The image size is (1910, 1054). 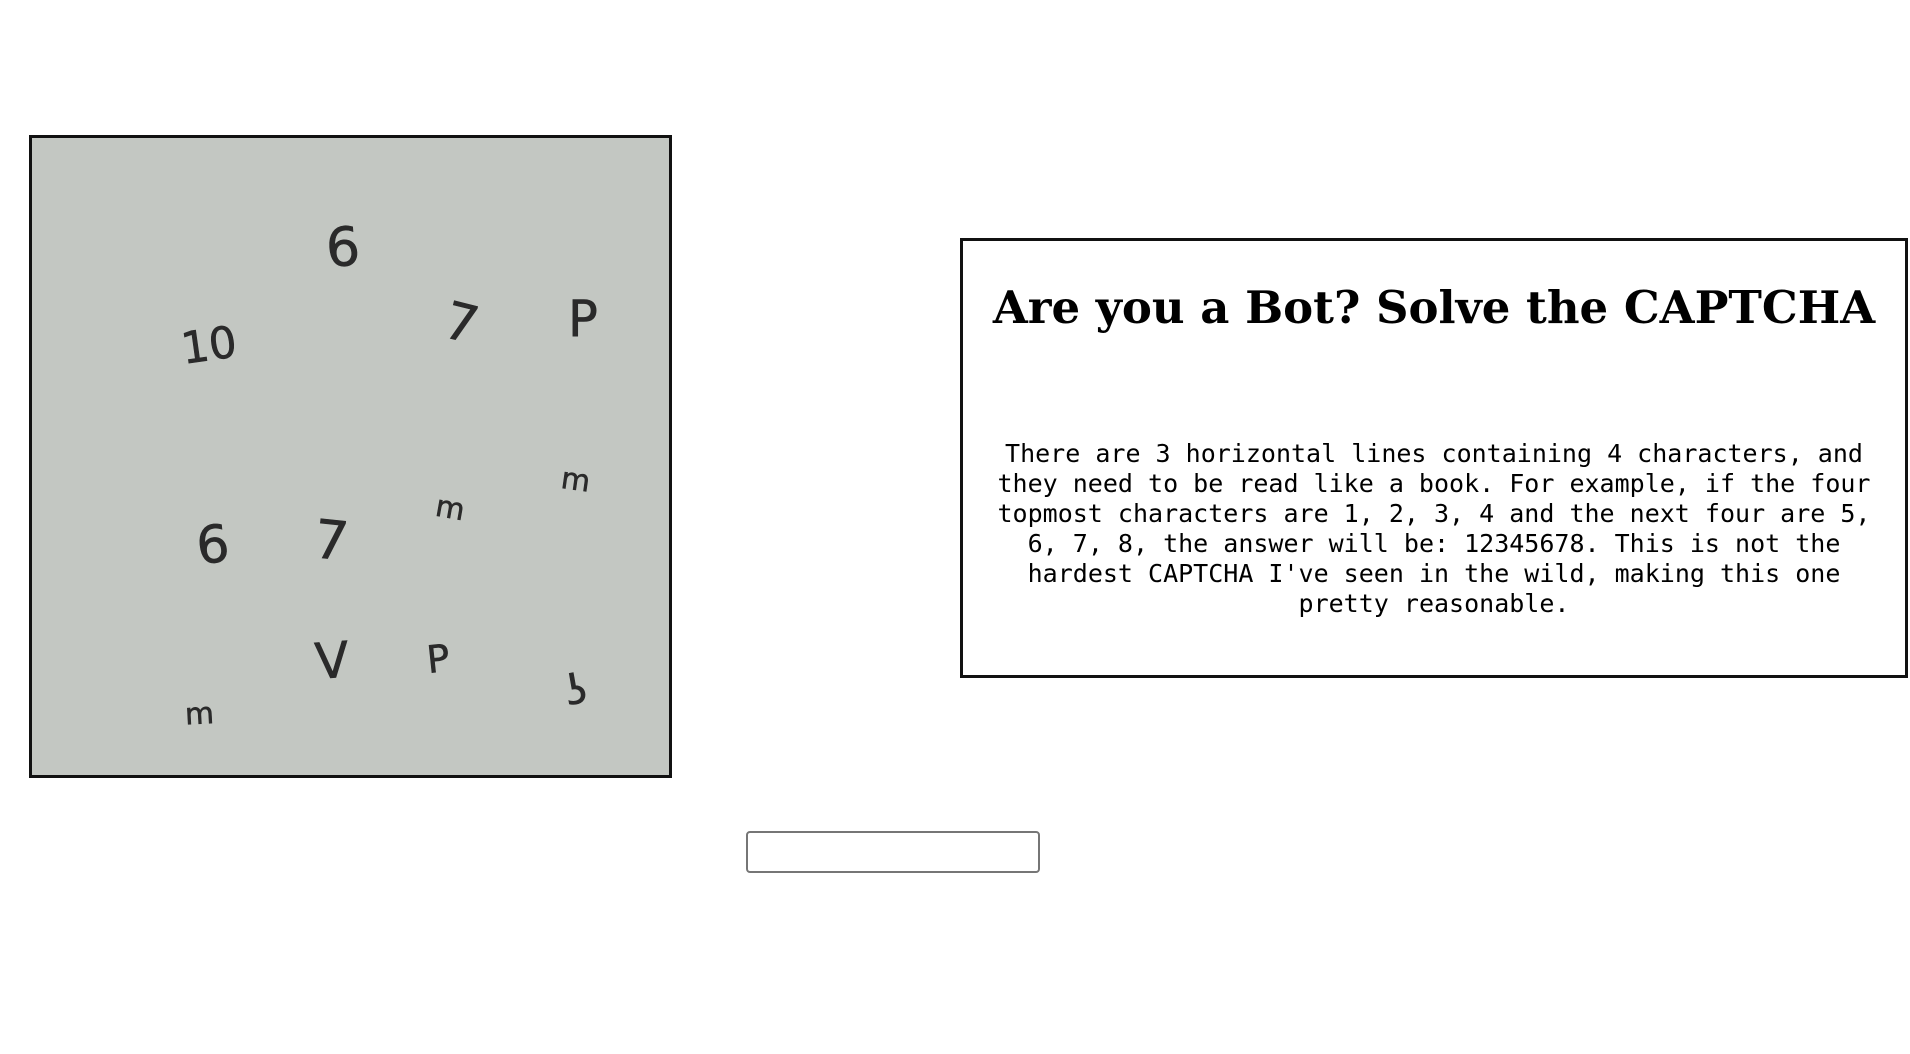 What do you see at coordinates (332, 661) in the screenshot?
I see `captcha-char: V` at bounding box center [332, 661].